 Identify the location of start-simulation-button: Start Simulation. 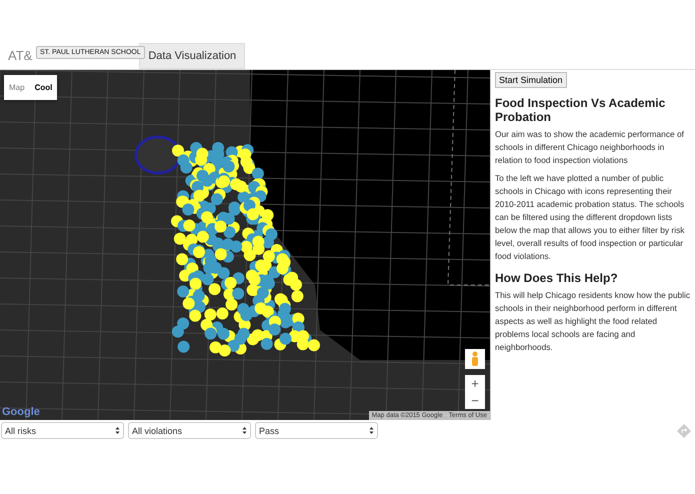
(531, 80).